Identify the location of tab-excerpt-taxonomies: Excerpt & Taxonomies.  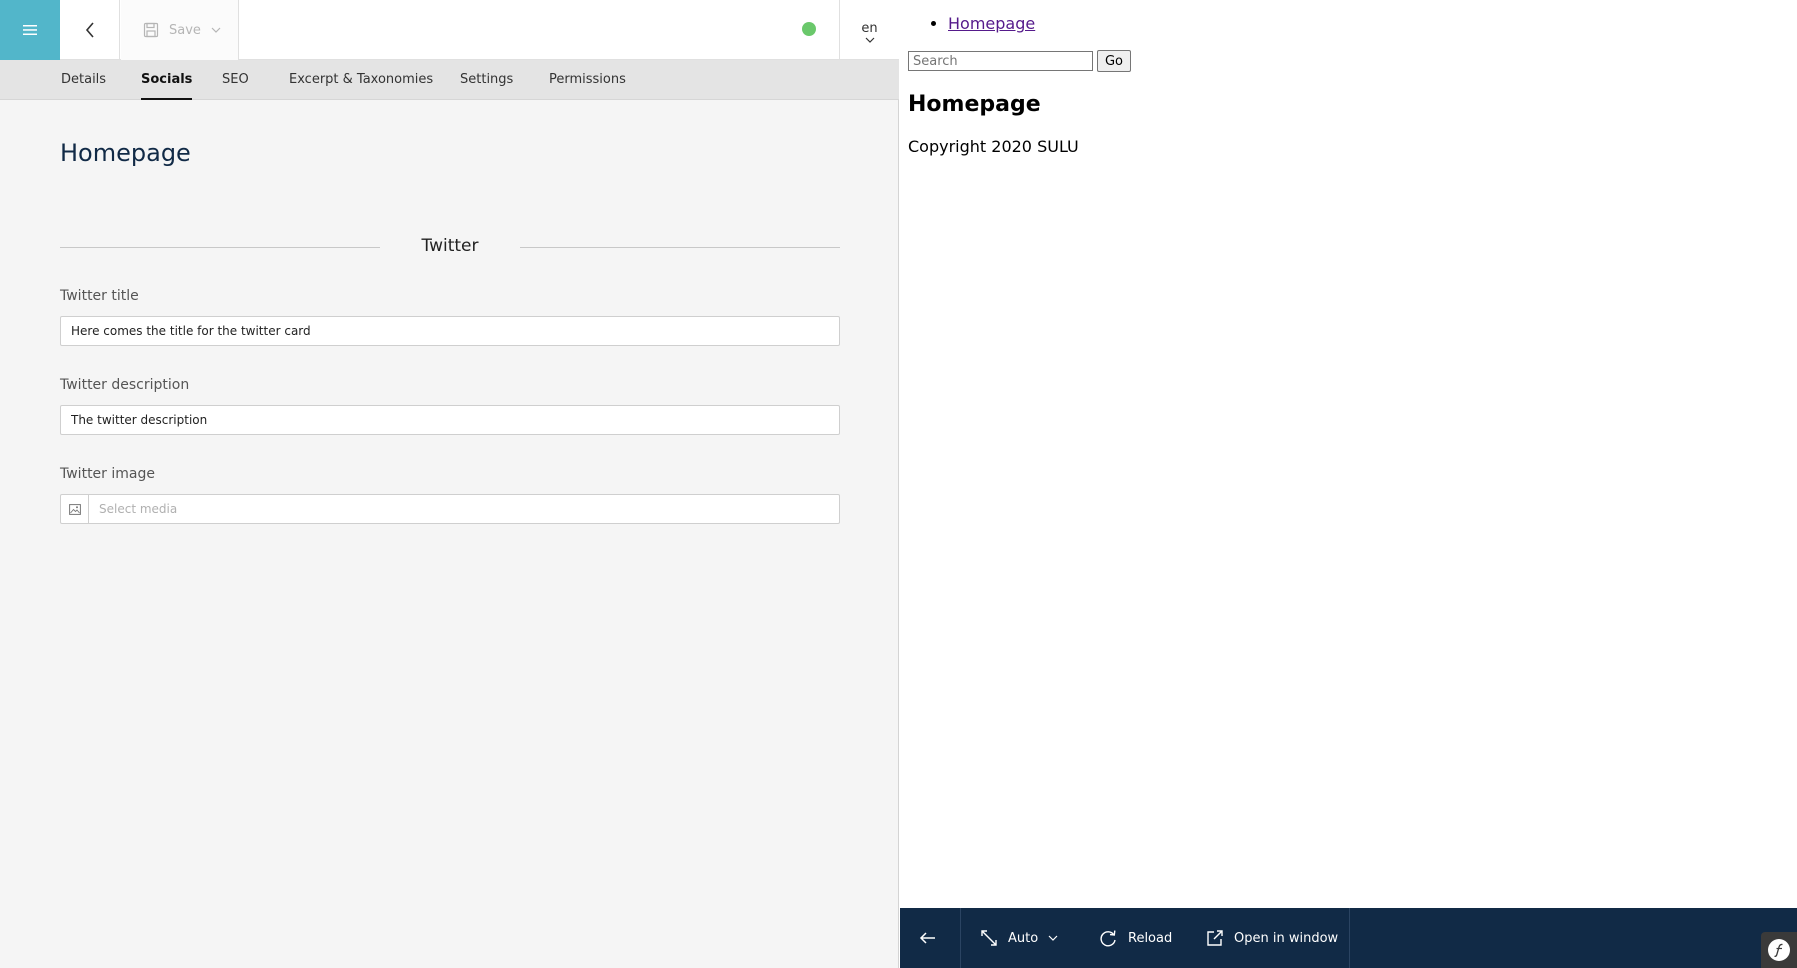
(361, 80).